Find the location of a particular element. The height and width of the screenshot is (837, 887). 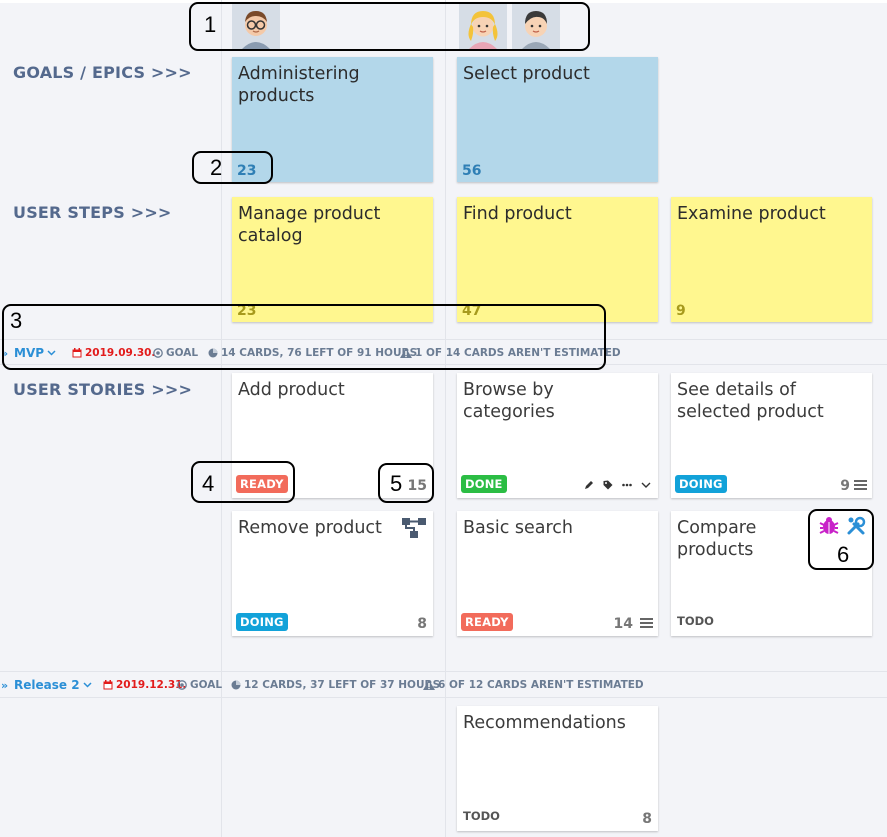

card-title: Administering products is located at coordinates (299, 85).